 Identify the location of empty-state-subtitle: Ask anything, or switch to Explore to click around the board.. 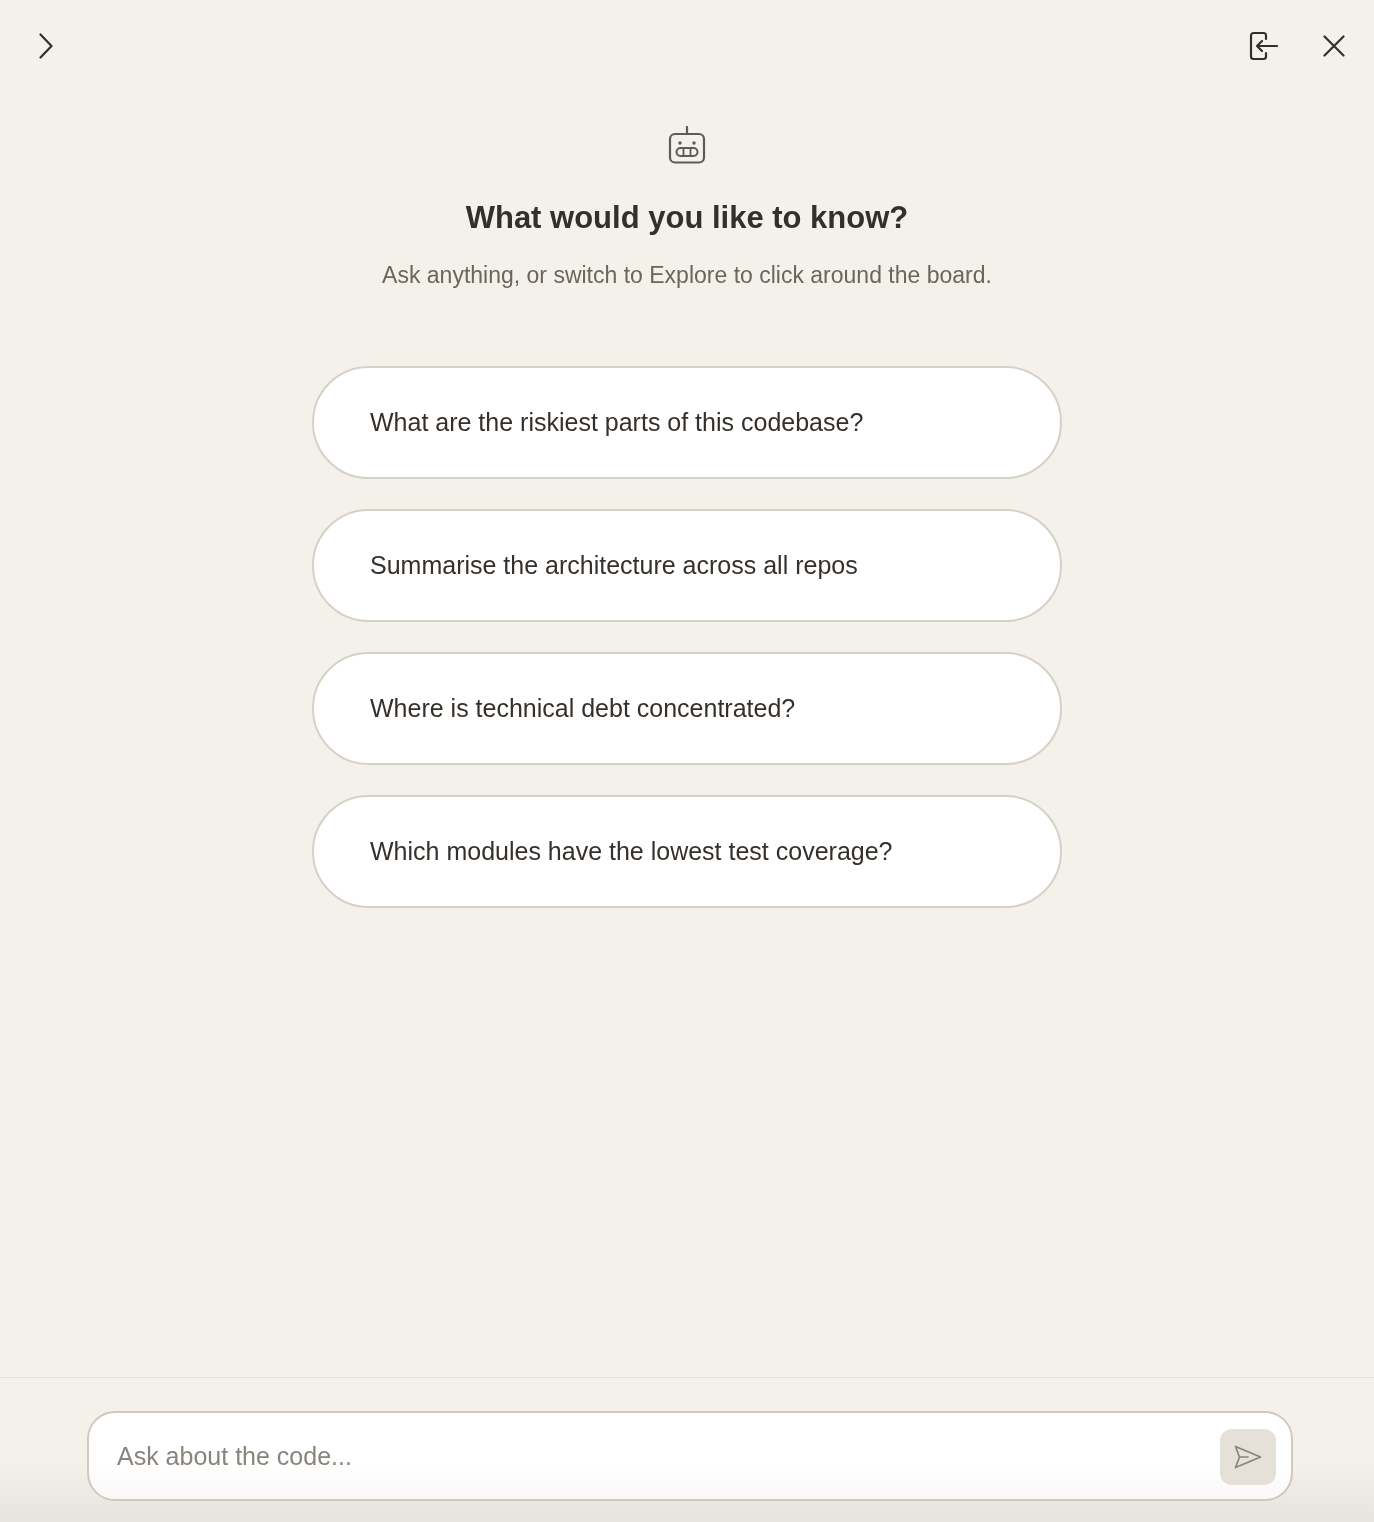
(687, 275).